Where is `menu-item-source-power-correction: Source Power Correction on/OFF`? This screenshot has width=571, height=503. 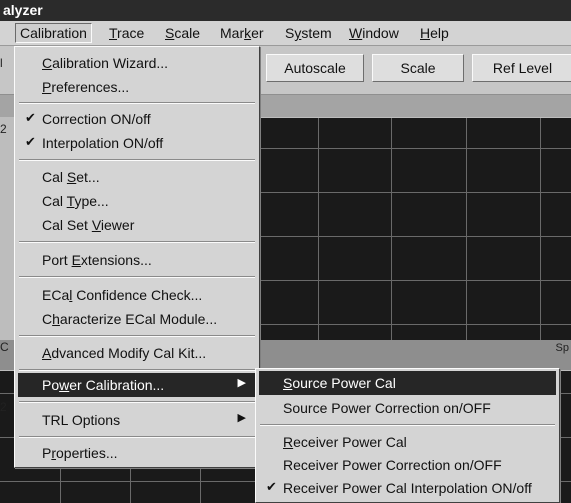
menu-item-source-power-correction: Source Power Correction on/OFF is located at coordinates (407, 408).